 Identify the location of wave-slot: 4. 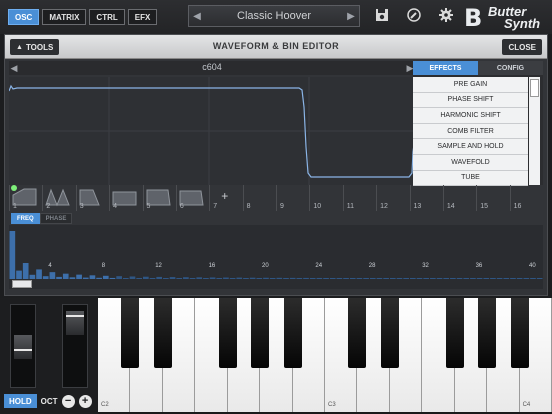
(125, 198).